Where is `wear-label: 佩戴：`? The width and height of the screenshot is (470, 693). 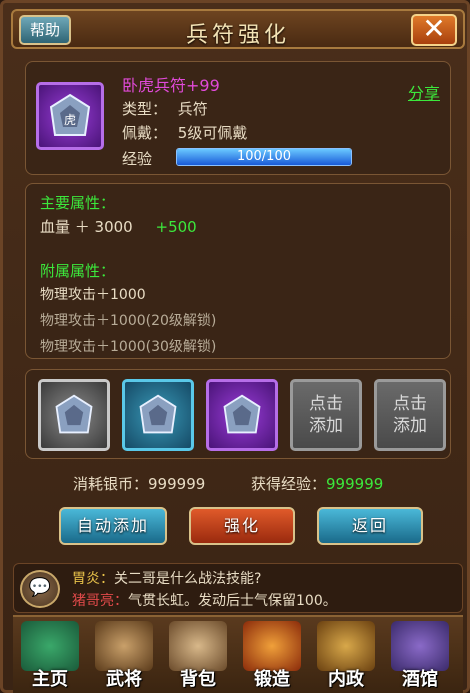
wear-label: 佩戴： is located at coordinates (145, 133).